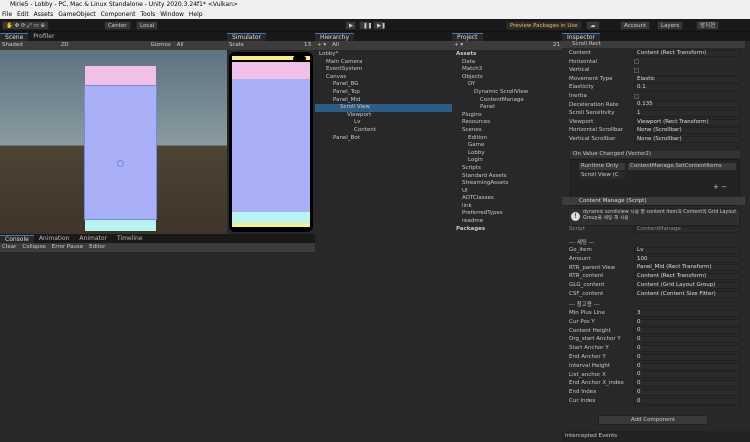 Image resolution: width=750 pixels, height=442 pixels. I want to click on menu-item: Component, so click(118, 14).